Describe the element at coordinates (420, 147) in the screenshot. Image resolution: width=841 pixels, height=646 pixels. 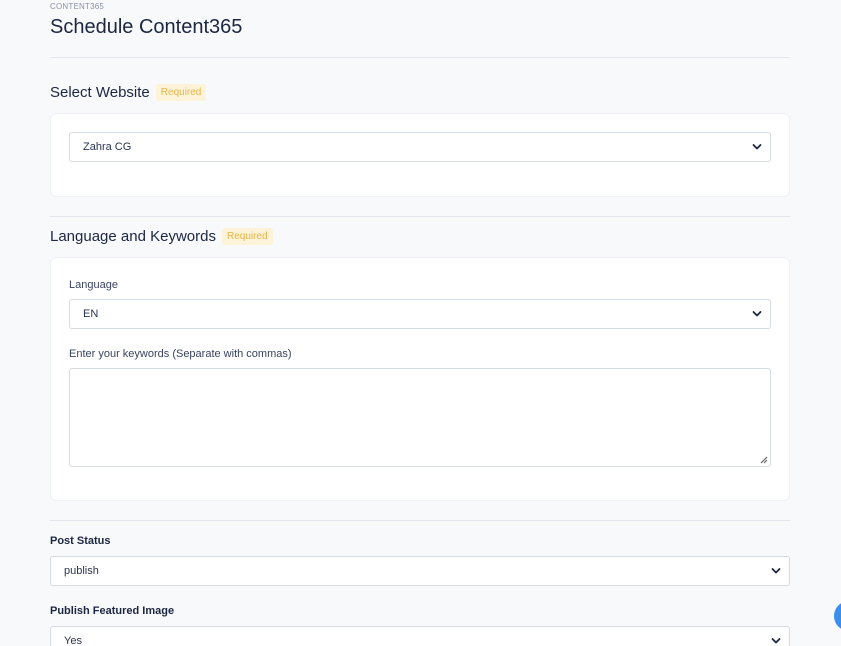
I see `website-select: Zahra CG` at that location.